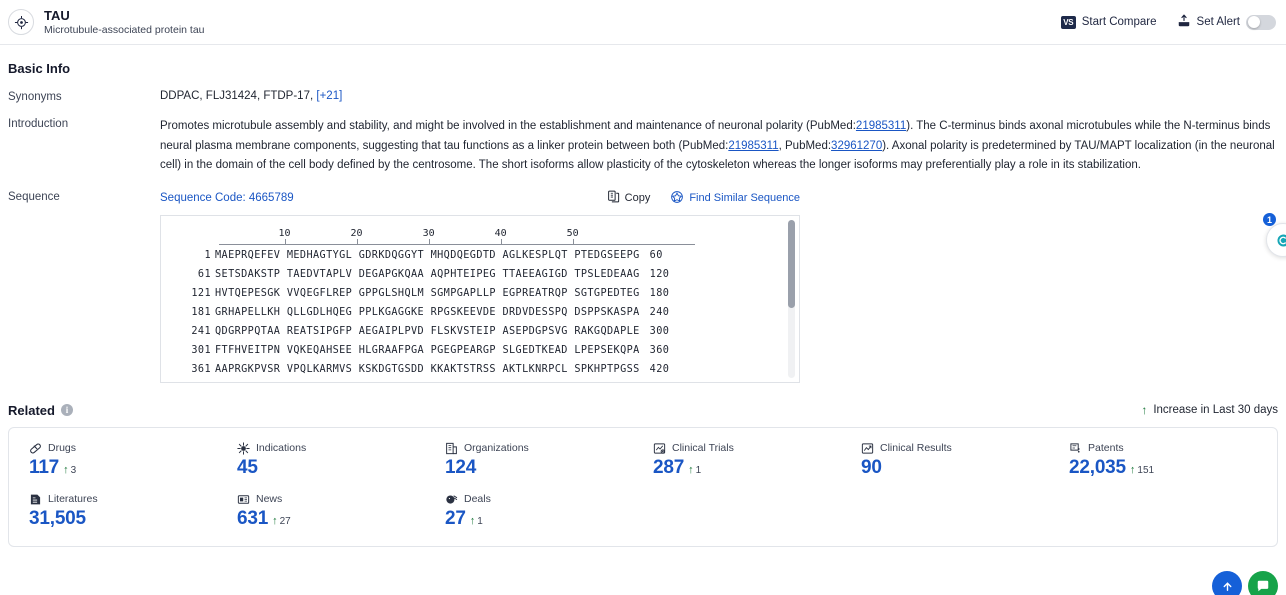 This screenshot has height=595, width=1286. I want to click on vs-icon: VS, so click(1068, 22).